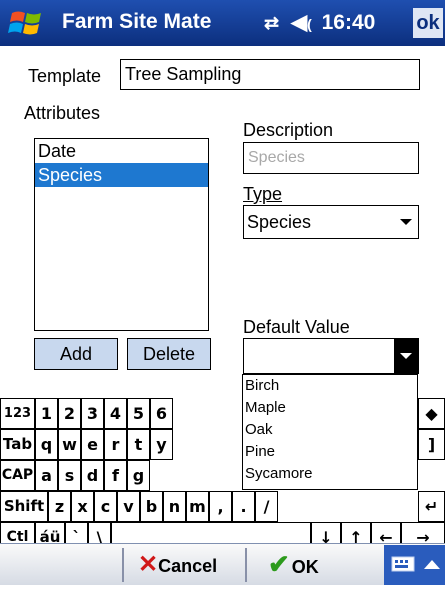  Describe the element at coordinates (151, 506) in the screenshot. I see `key-b: b` at that location.